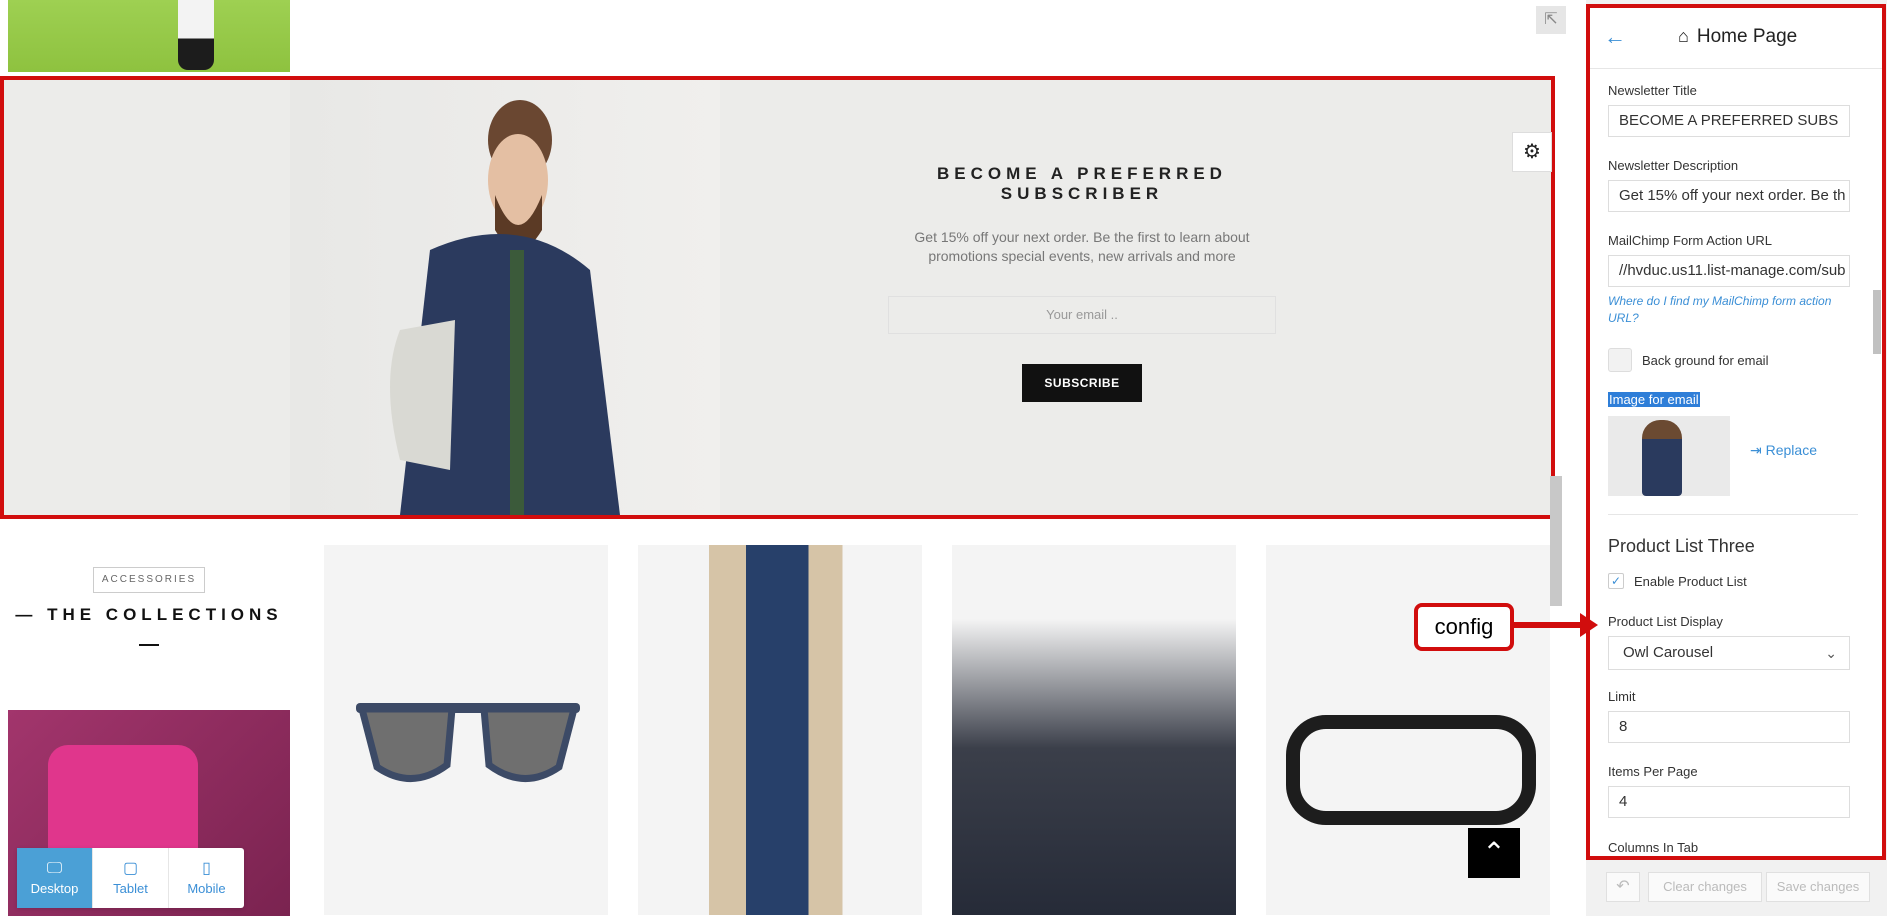 The height and width of the screenshot is (916, 1887). What do you see at coordinates (130, 888) in the screenshot?
I see `device-label: Tablet` at bounding box center [130, 888].